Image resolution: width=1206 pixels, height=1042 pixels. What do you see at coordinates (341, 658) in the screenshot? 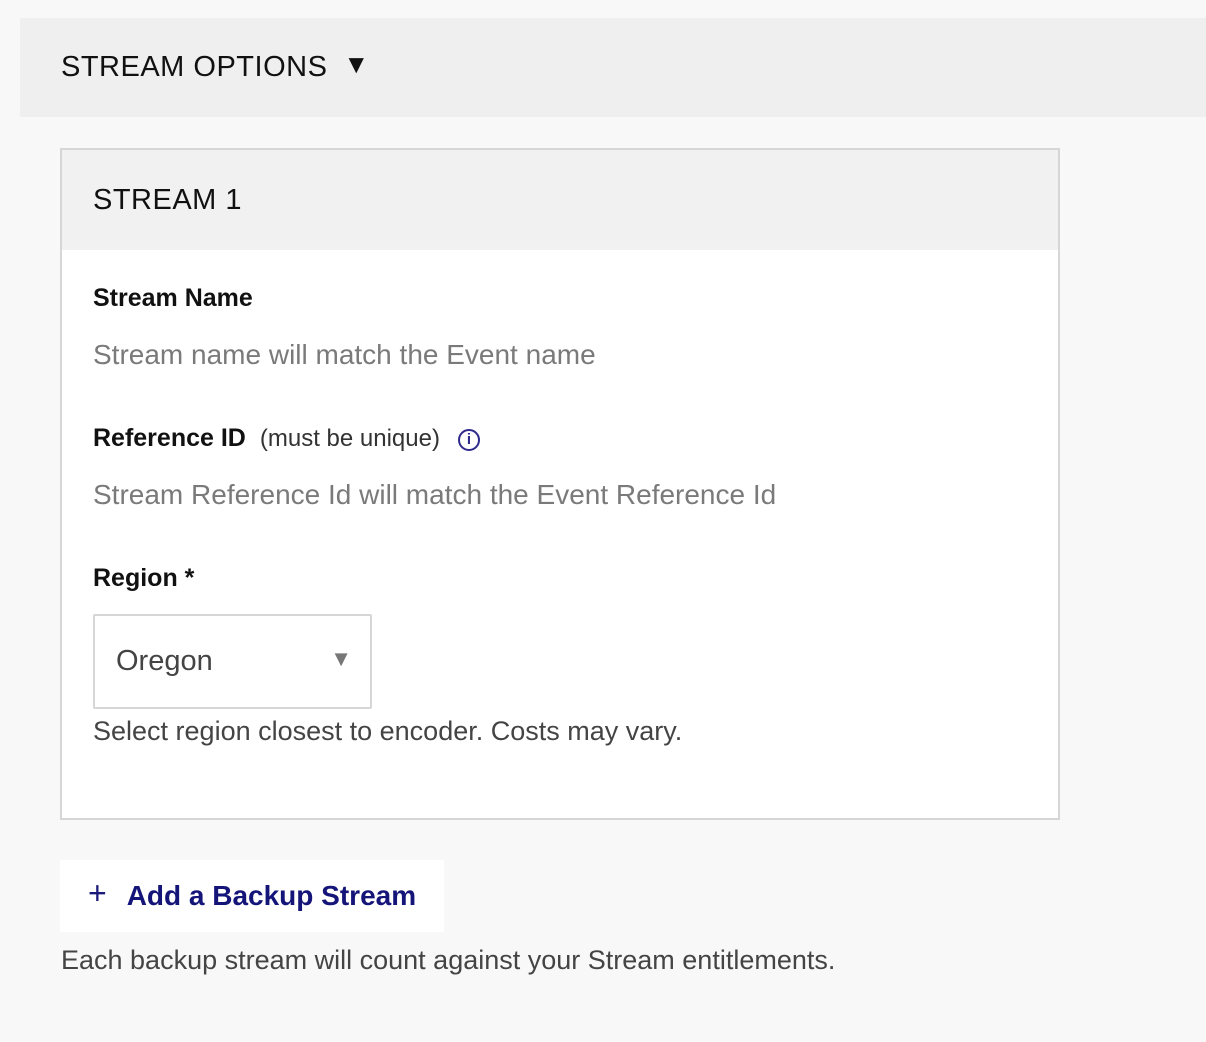
I see `chevron-down-icon: ▼` at bounding box center [341, 658].